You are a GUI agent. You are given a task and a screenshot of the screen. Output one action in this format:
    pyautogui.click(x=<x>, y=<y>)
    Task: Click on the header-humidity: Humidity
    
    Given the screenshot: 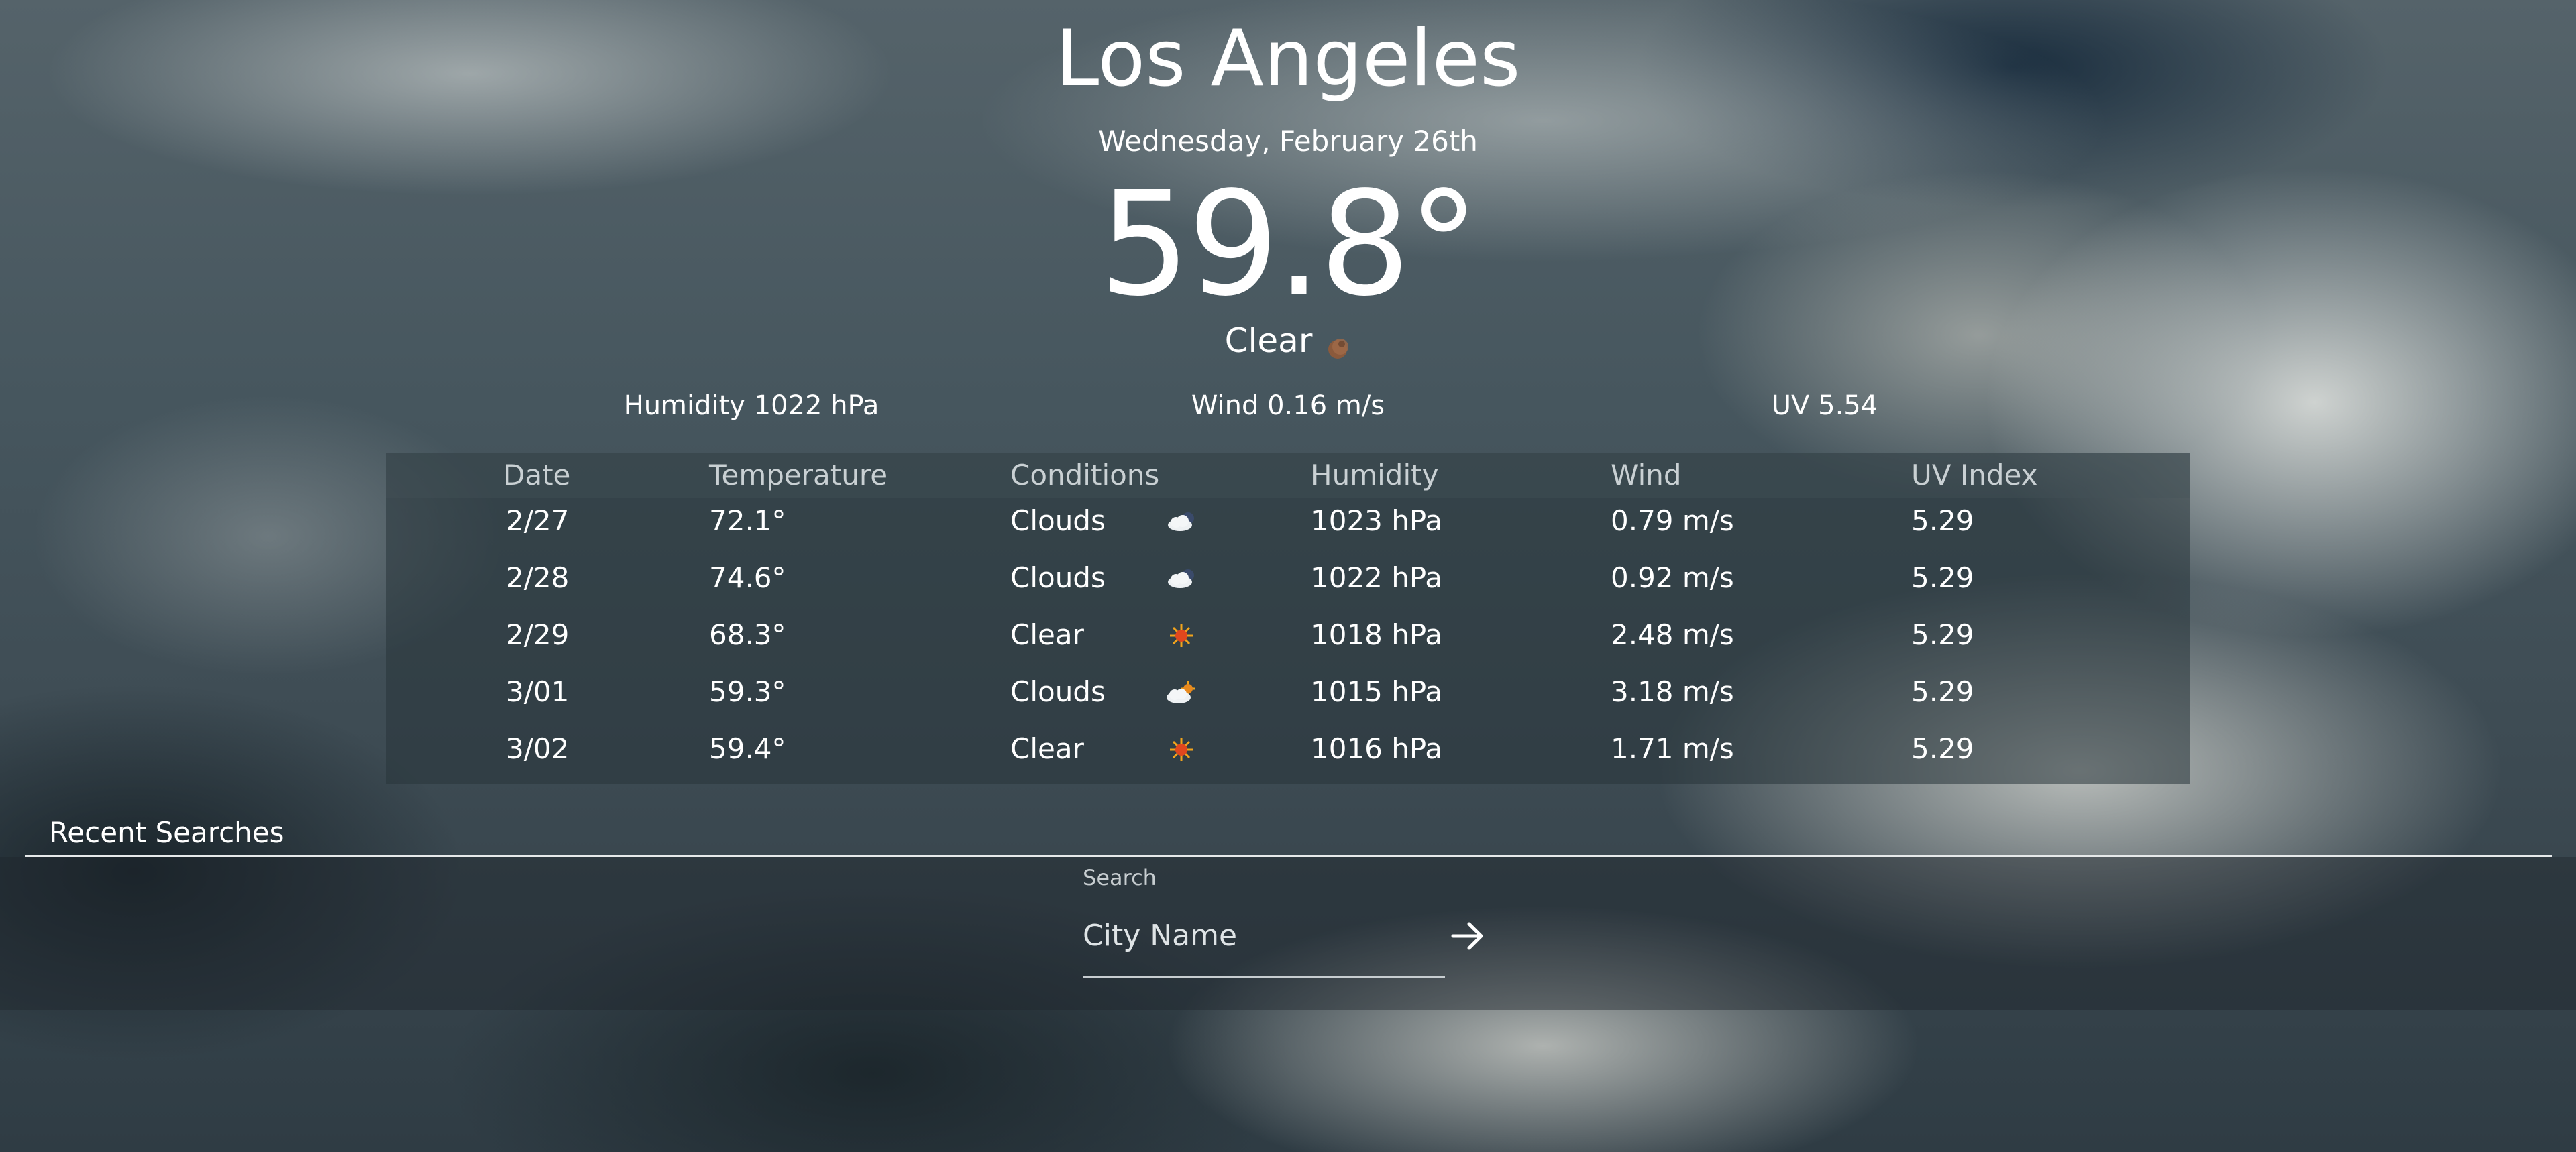 What is the action you would take?
    pyautogui.click(x=1375, y=476)
    